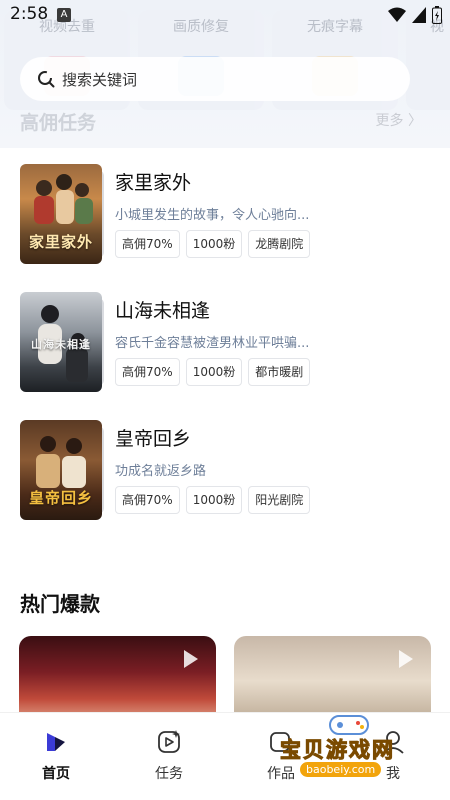 The image size is (450, 800). Describe the element at coordinates (61, 470) in the screenshot. I see `poster-image: 皇帝回乡` at that location.